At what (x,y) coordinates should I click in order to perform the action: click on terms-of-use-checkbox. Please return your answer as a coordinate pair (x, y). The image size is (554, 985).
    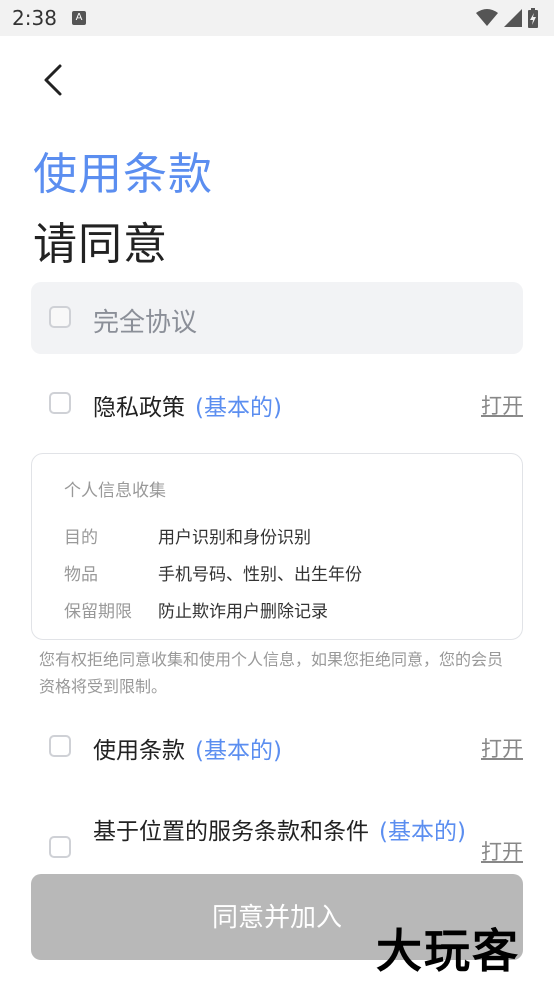
    Looking at the image, I should click on (60, 746).